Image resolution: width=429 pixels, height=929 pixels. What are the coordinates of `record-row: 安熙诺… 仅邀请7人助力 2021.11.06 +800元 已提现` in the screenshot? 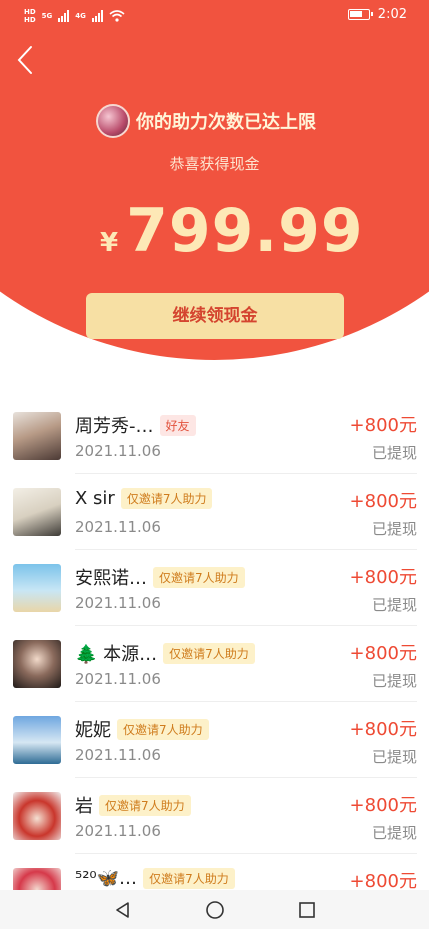 It's located at (214, 588).